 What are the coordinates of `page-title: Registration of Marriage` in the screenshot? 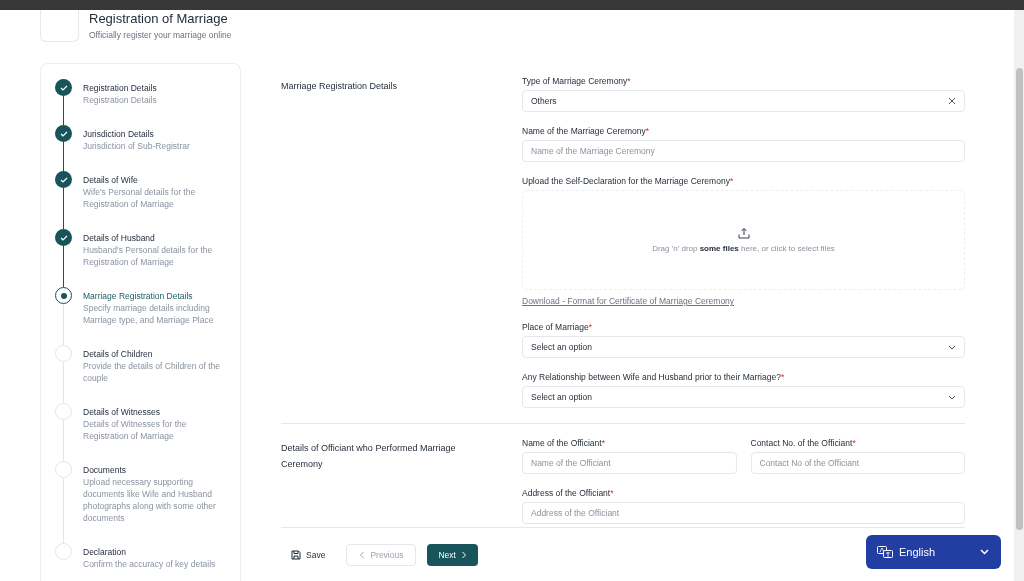 It's located at (159, 18).